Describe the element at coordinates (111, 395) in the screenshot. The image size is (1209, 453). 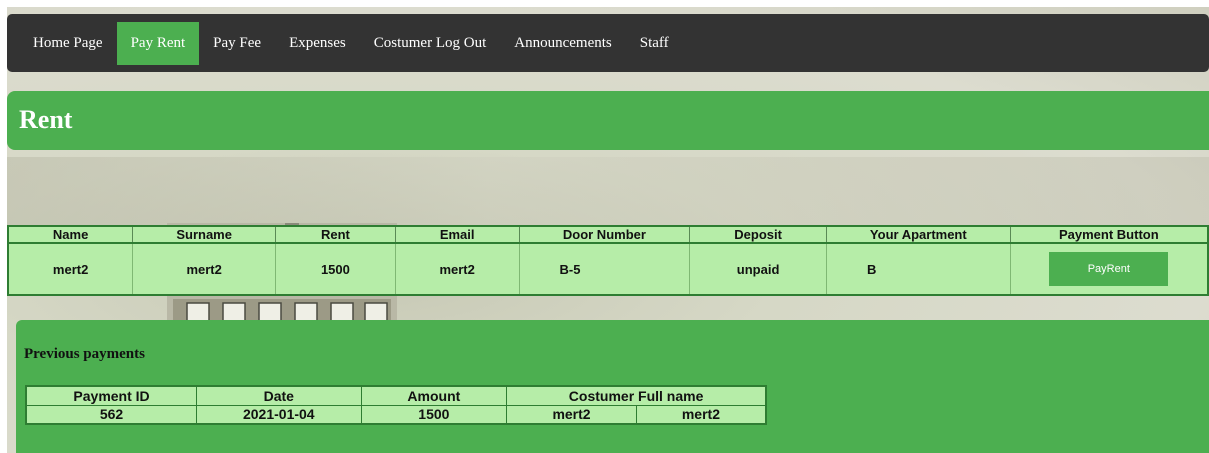
I see `column-header: Payment ID` at that location.